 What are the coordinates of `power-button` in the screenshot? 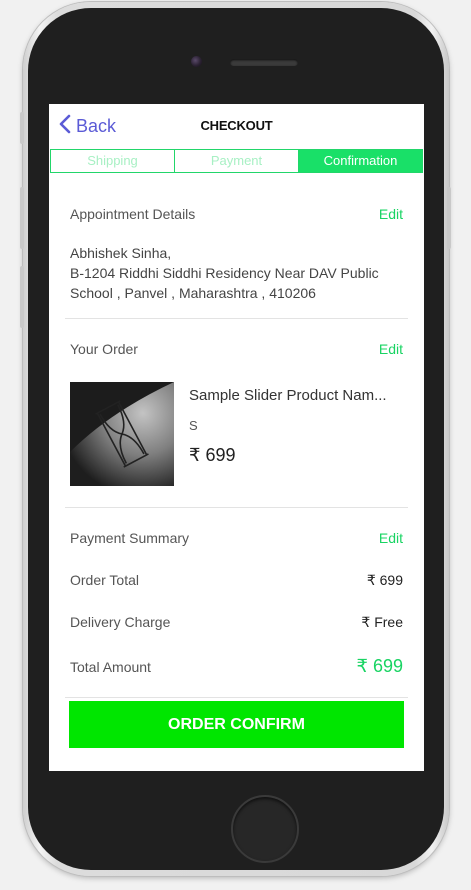 It's located at (449, 218).